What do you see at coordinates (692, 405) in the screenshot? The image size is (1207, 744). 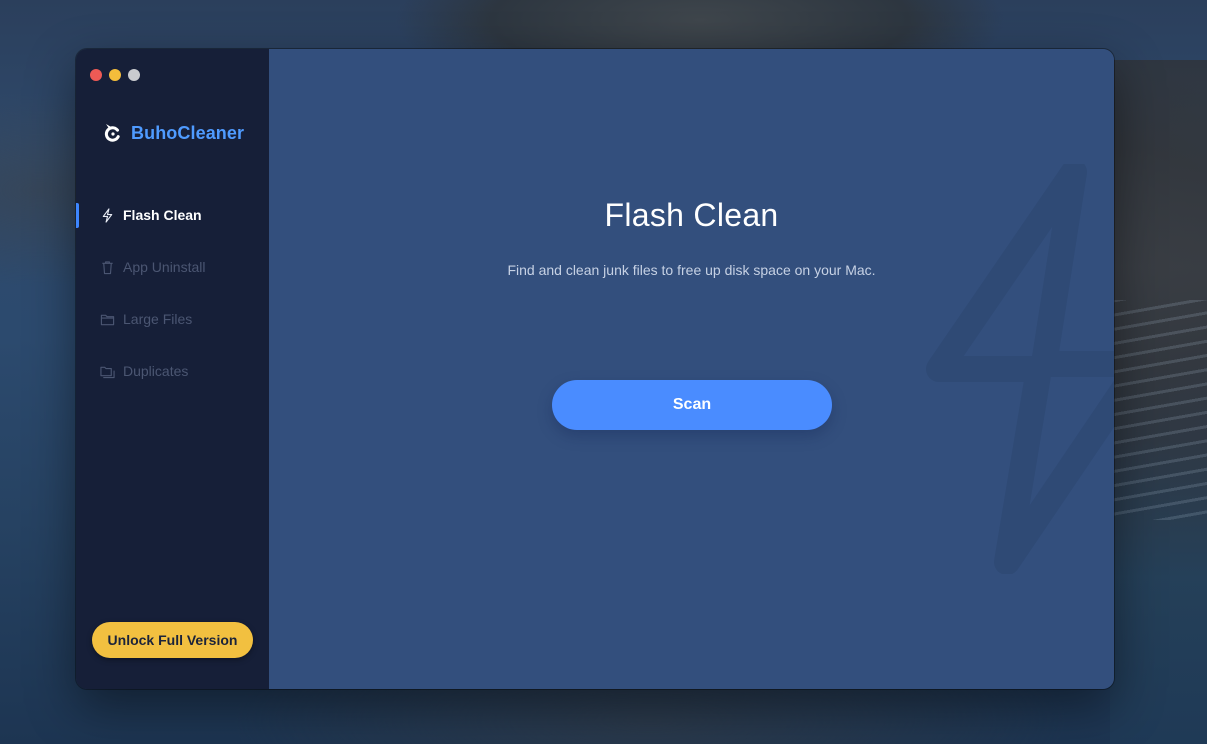 I see `scan-button: Scan` at bounding box center [692, 405].